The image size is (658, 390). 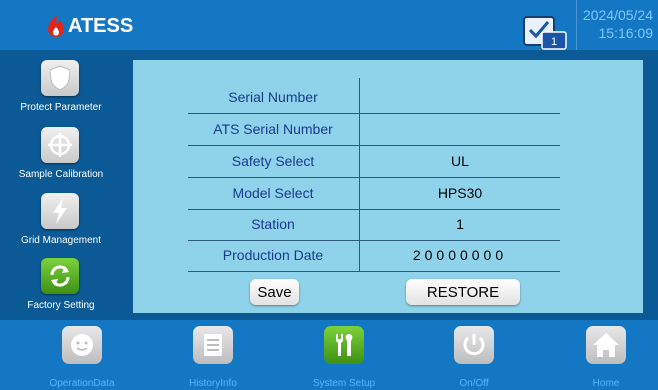 I want to click on nav-item-history-info: HistoryInfo, so click(x=213, y=357).